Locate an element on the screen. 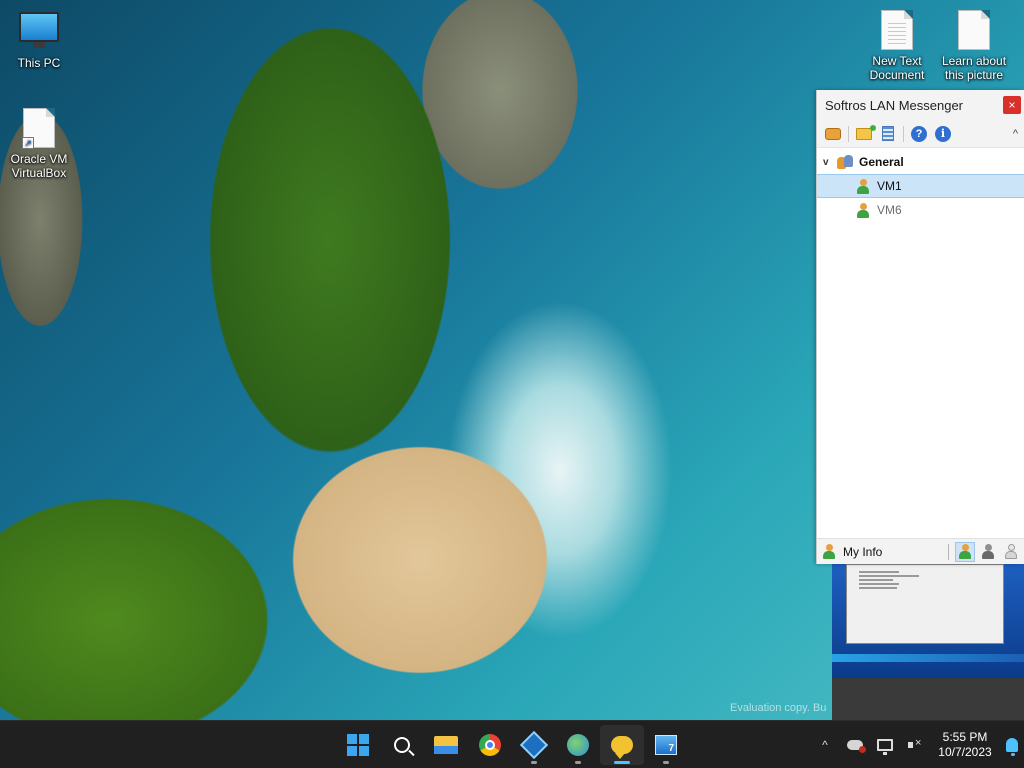 The image size is (1024, 768). volume-muted-icon is located at coordinates (915, 744).